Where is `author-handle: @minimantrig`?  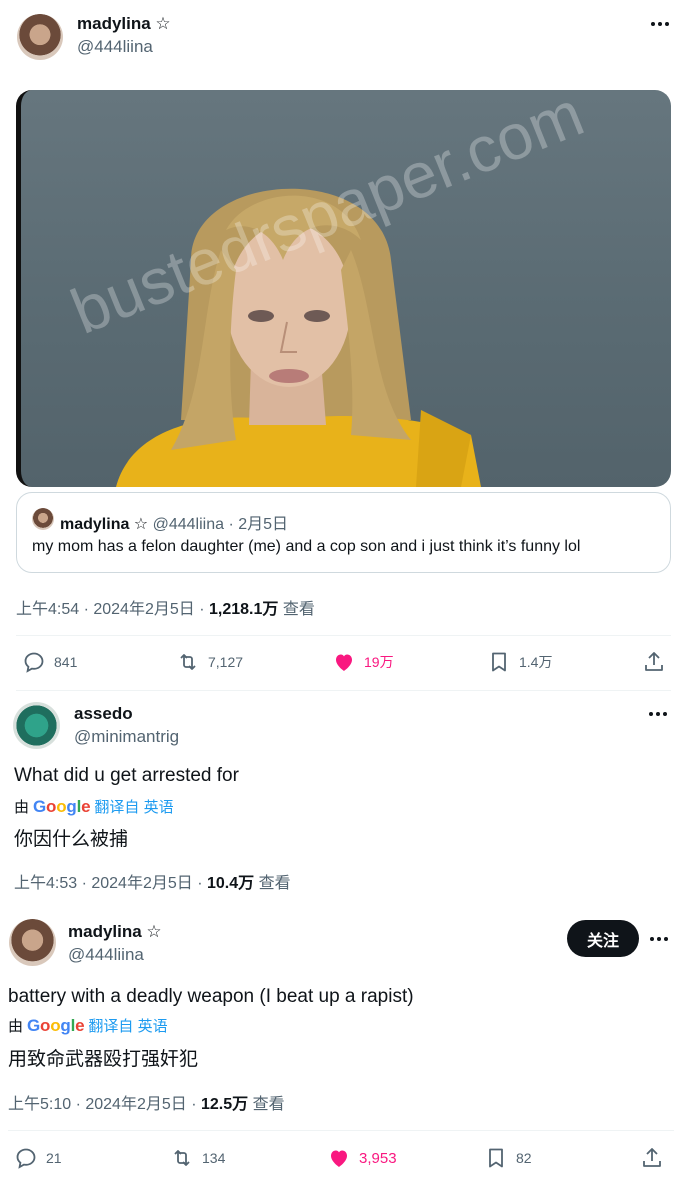
author-handle: @minimantrig is located at coordinates (126, 737).